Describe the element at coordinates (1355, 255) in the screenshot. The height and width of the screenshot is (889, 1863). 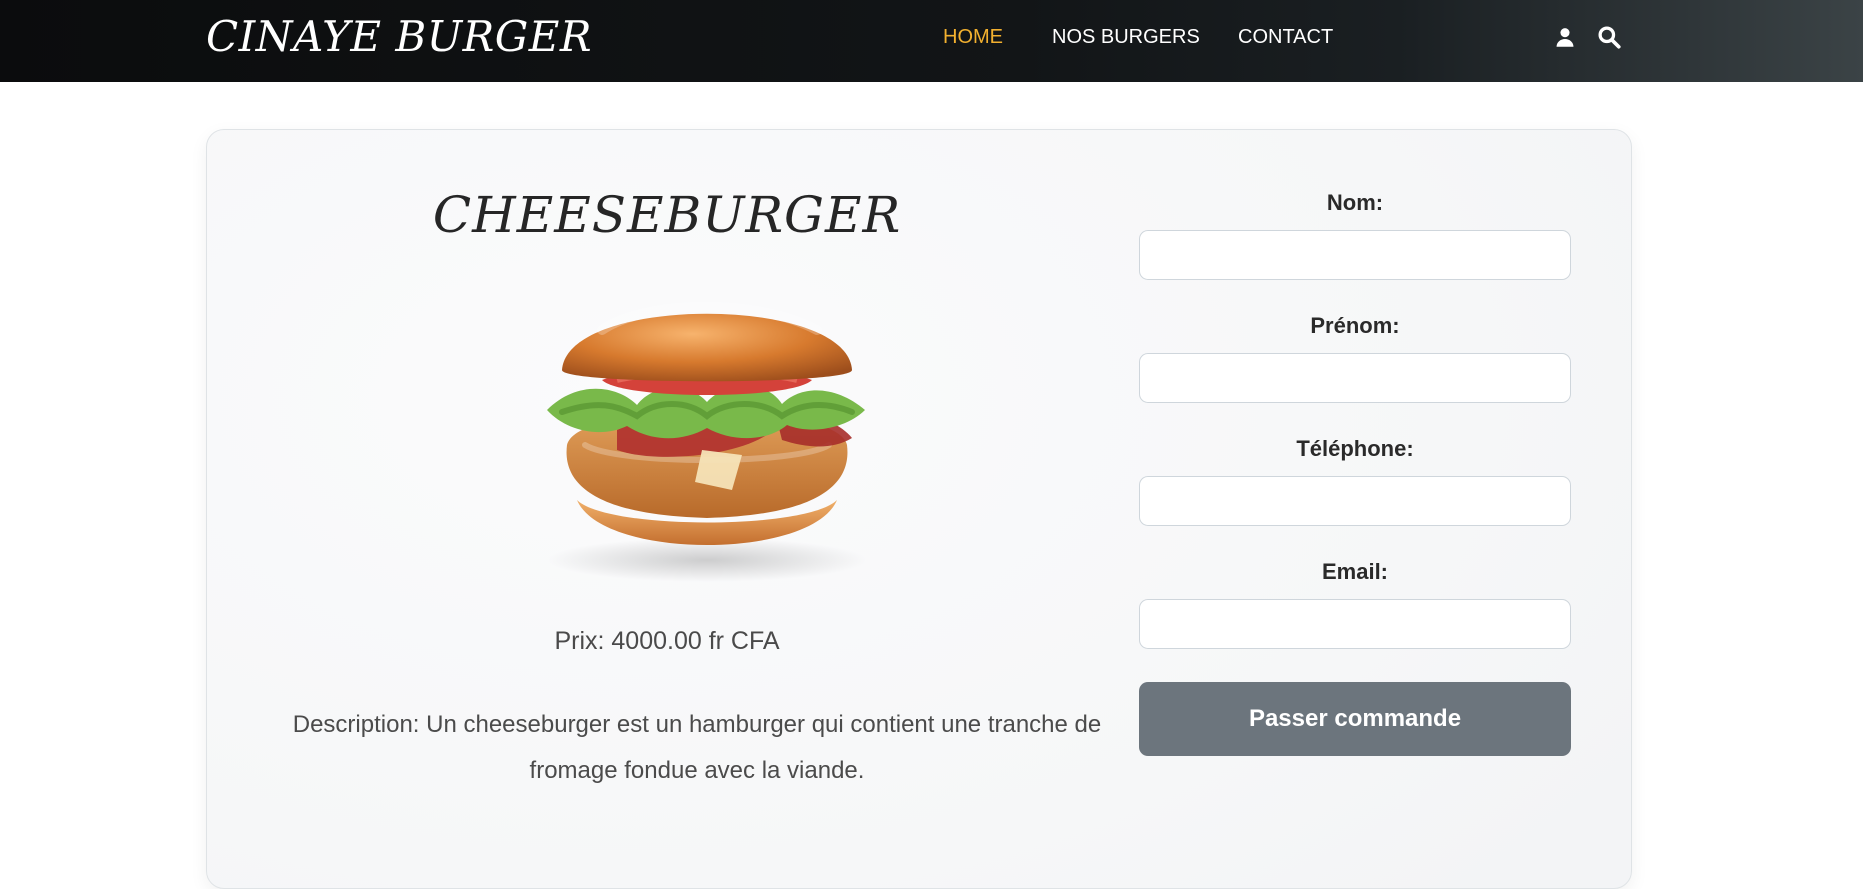
I see `nom-input` at that location.